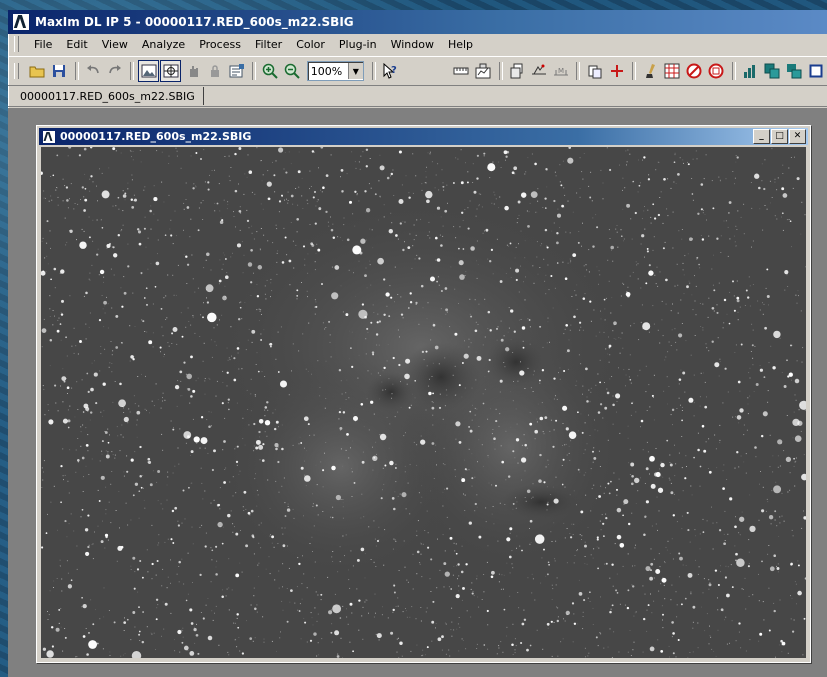 This screenshot has width=827, height=677. What do you see at coordinates (43, 44) in the screenshot?
I see `menu-file: File` at bounding box center [43, 44].